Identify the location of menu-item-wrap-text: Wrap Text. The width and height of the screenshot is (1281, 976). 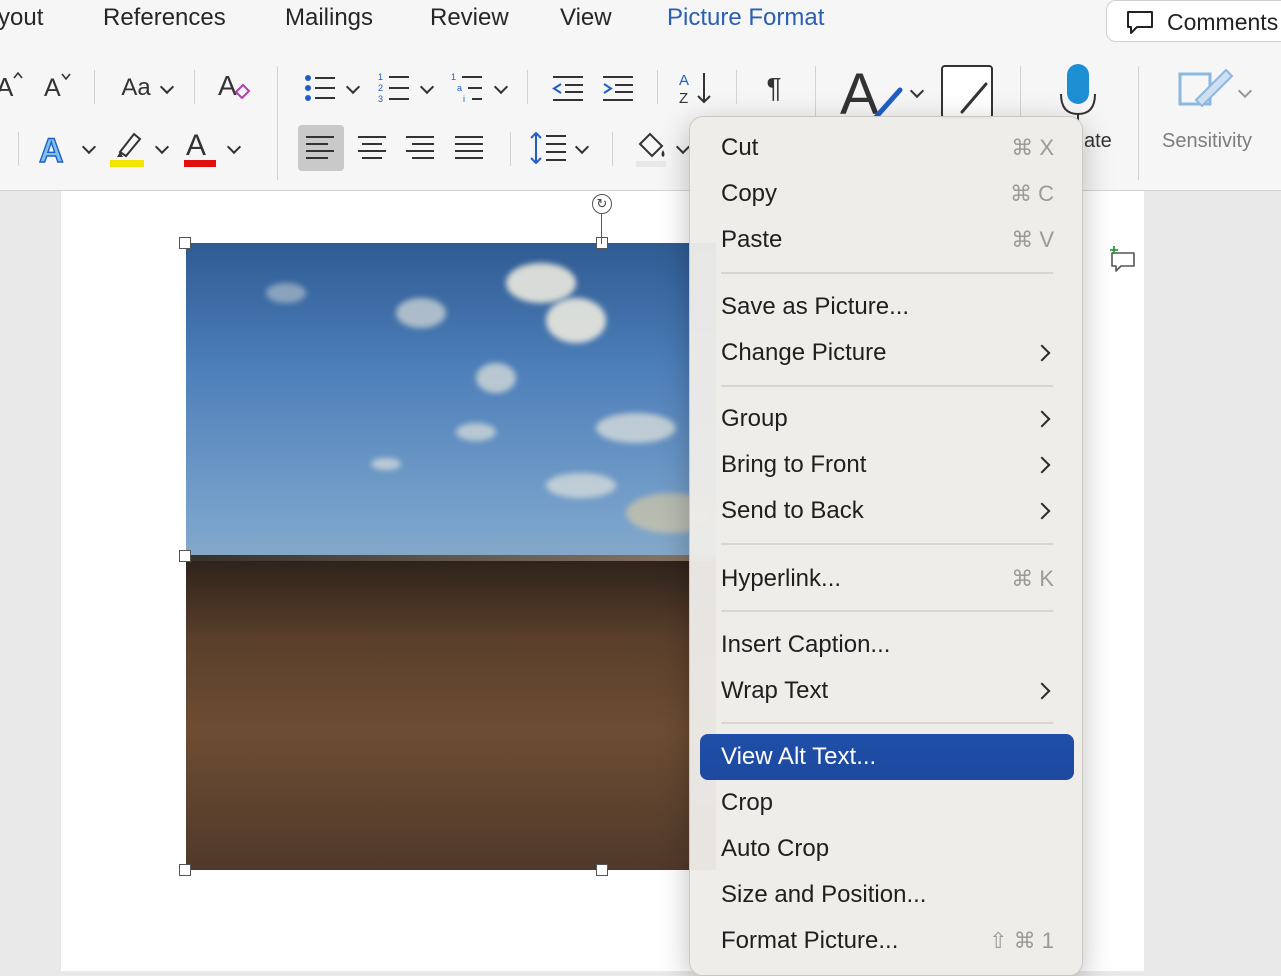
(887, 691).